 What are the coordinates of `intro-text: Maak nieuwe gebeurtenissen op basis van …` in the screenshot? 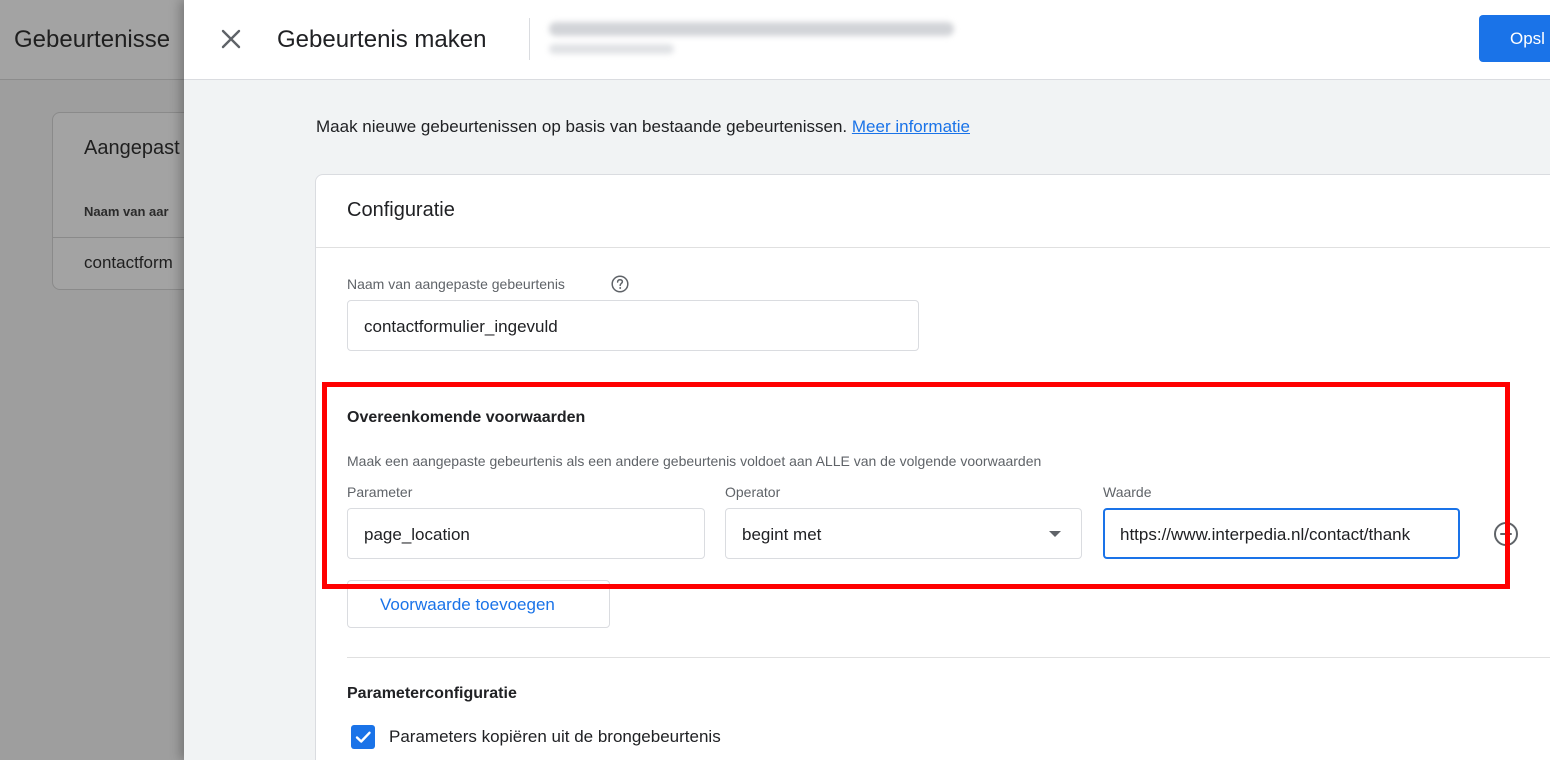 It's located at (643, 127).